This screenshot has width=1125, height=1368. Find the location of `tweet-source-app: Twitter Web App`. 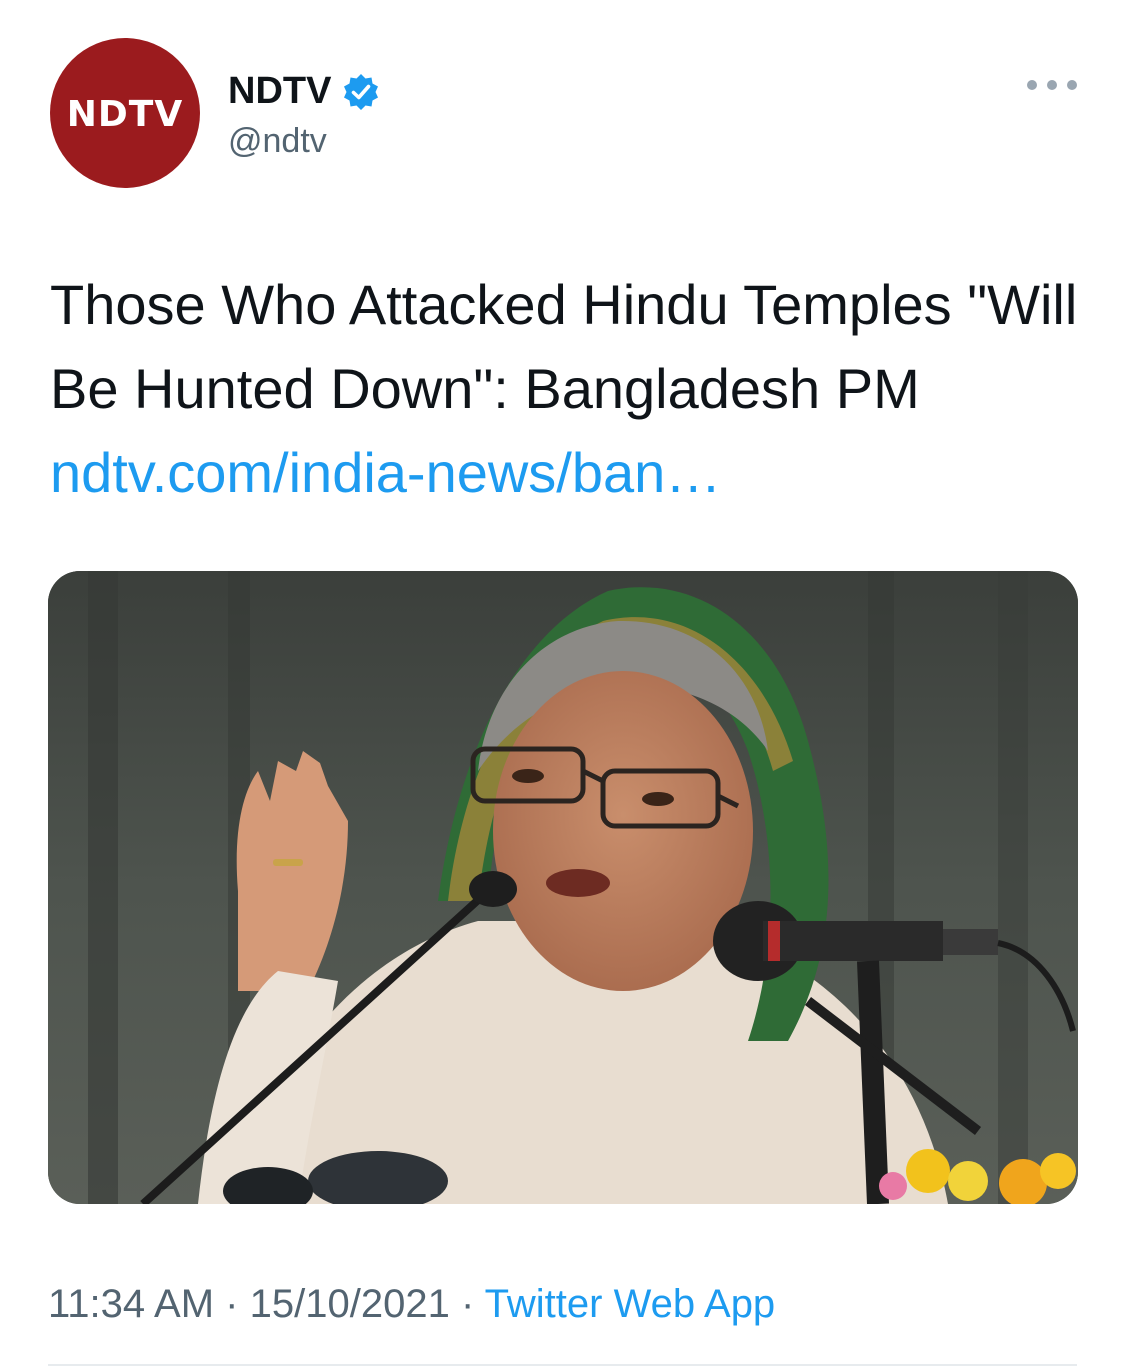

tweet-source-app: Twitter Web App is located at coordinates (630, 1304).